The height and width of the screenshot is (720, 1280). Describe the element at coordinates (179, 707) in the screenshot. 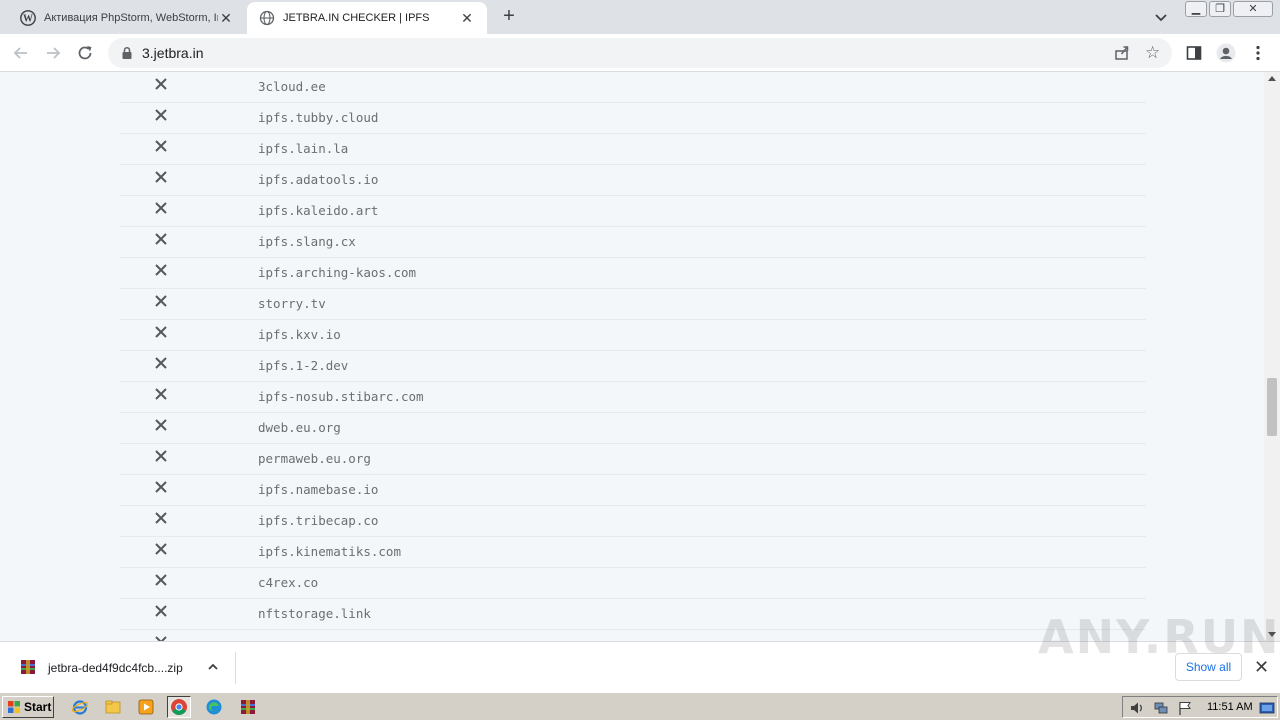

I see `taskbar-chrome` at that location.